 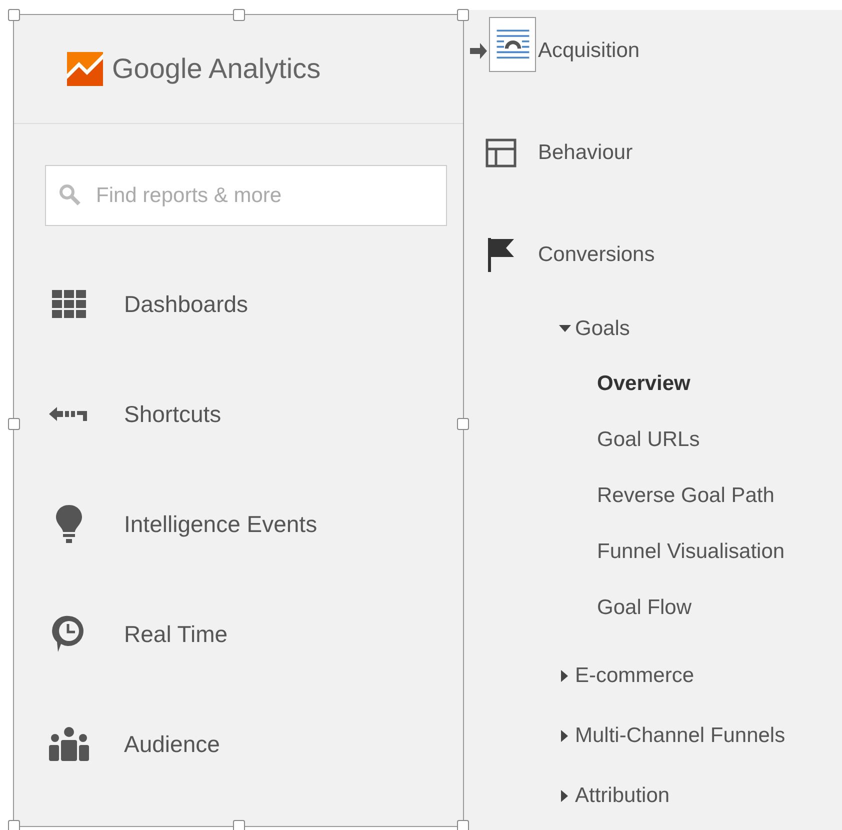 What do you see at coordinates (69, 524) in the screenshot?
I see `lightbulb-icon` at bounding box center [69, 524].